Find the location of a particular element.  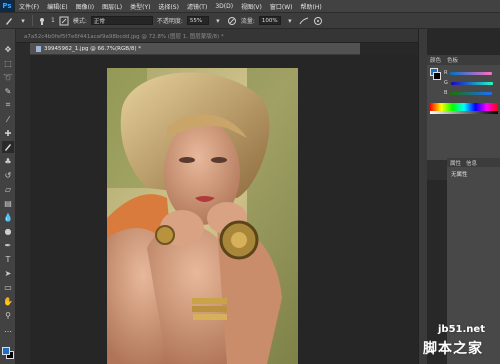

slider-r: R is located at coordinates (471, 73).